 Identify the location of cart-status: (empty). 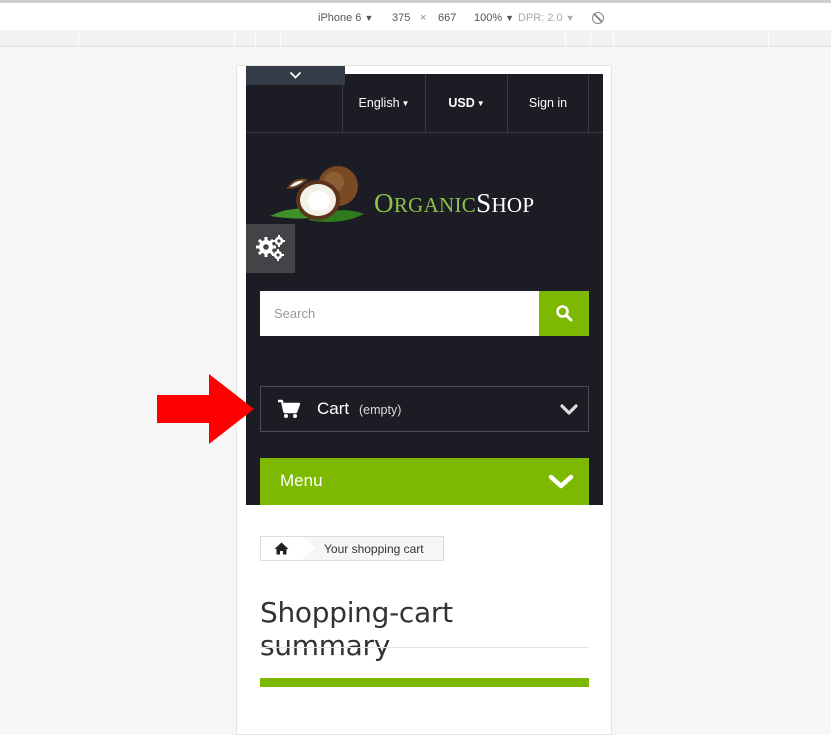
(380, 410).